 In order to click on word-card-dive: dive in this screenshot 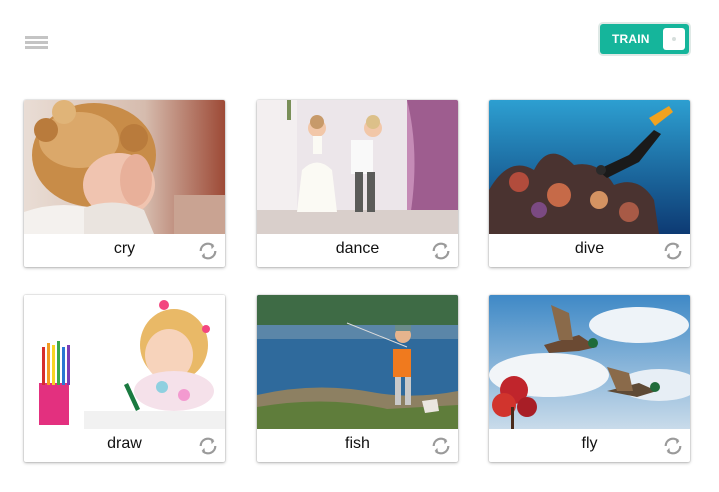, I will do `click(589, 183)`.